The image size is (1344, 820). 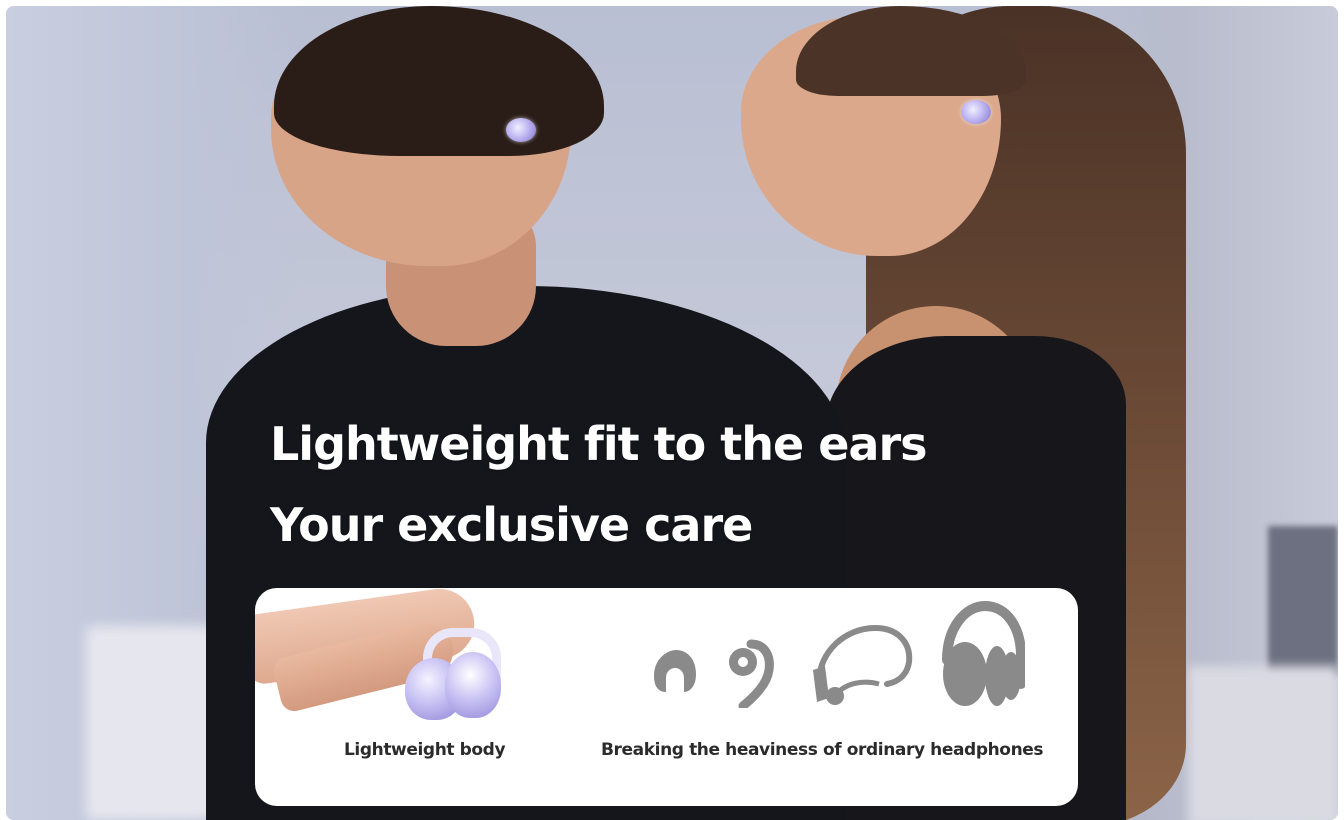 I want to click on neckband-headphone-icon, so click(x=863, y=664).